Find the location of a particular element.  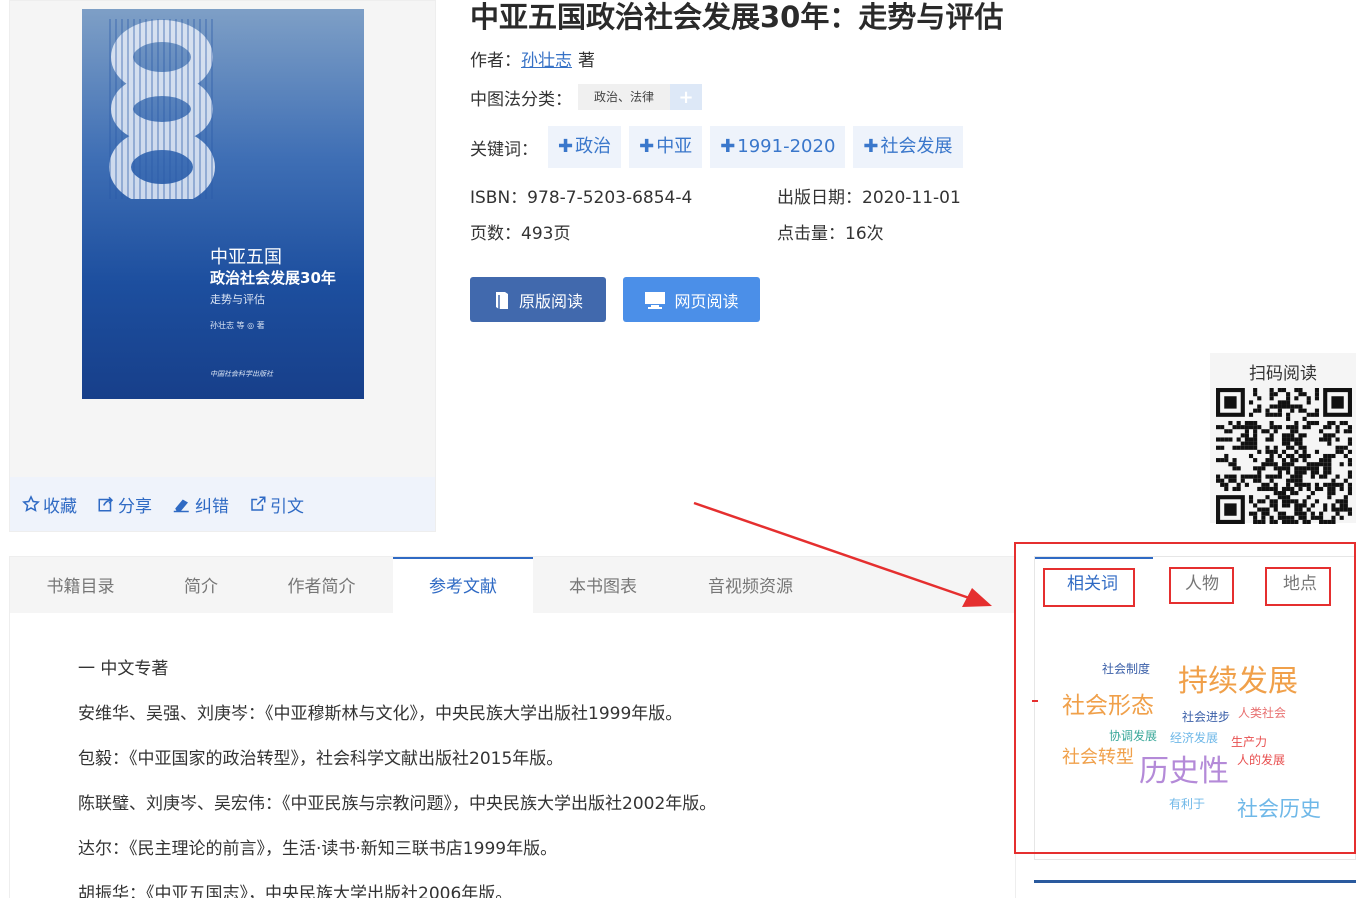

cite-label: 引文 is located at coordinates (287, 506).